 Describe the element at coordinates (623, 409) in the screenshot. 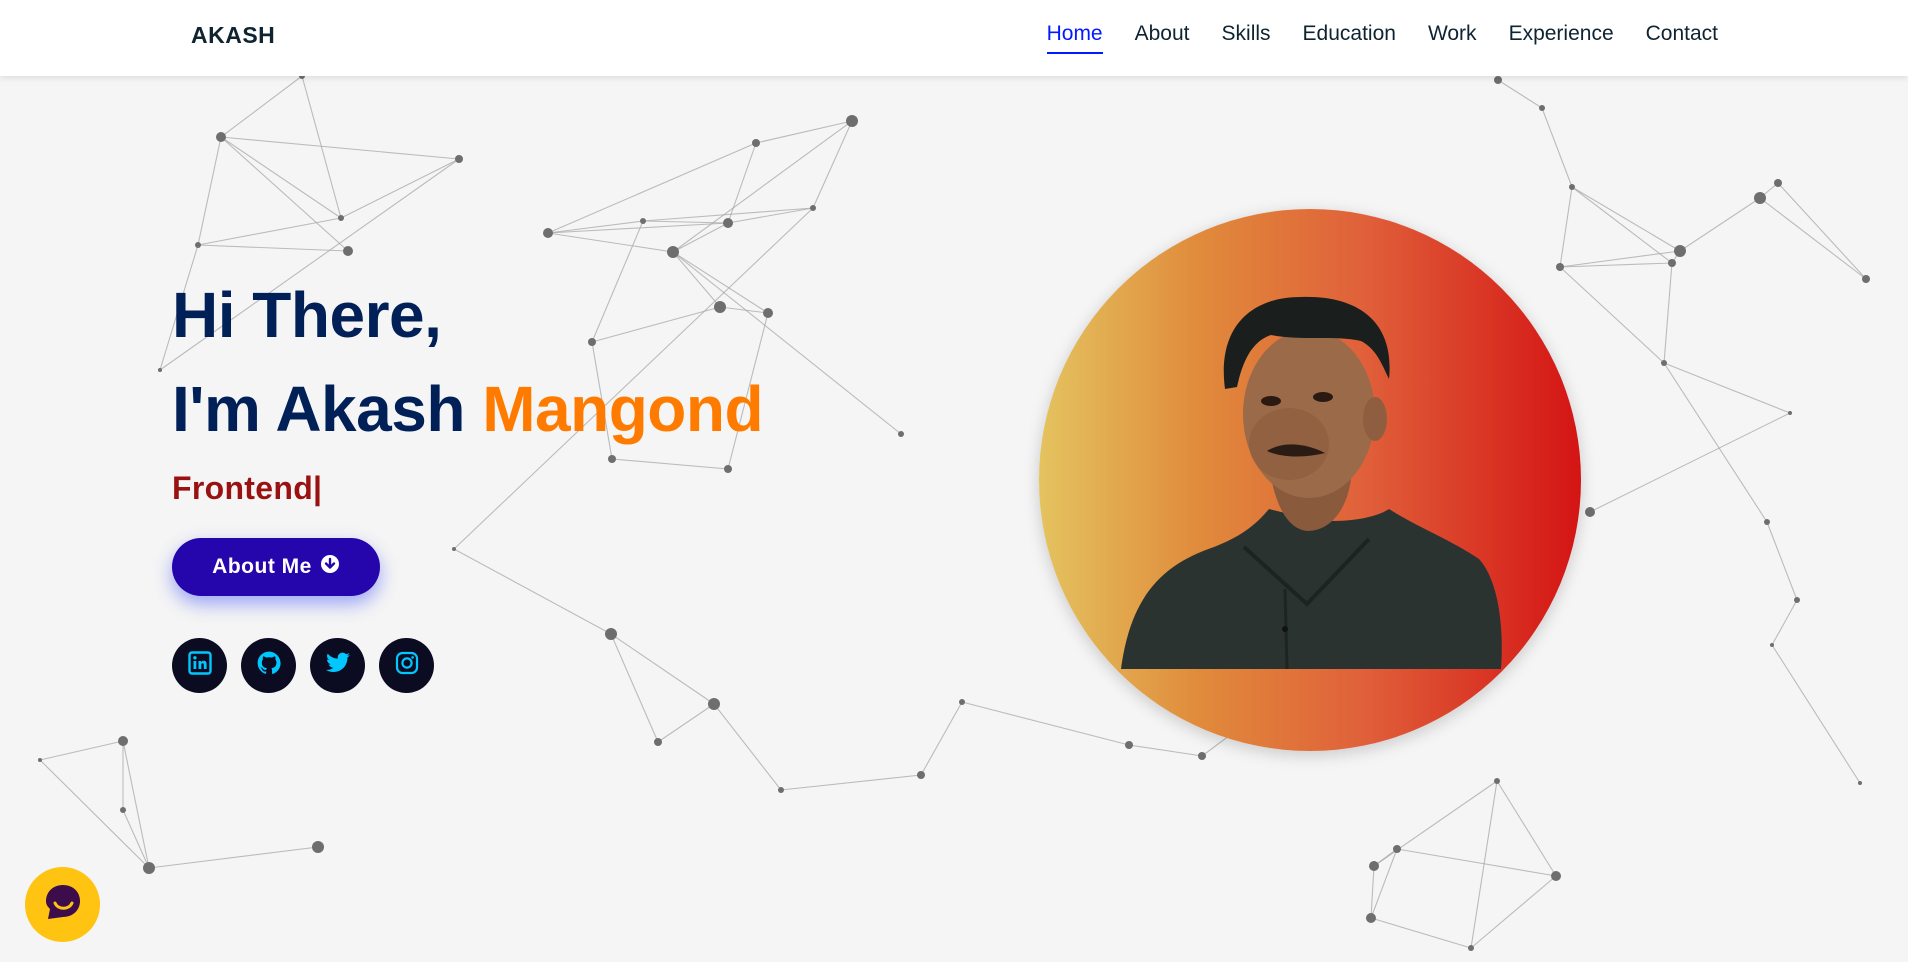

I see `hero-name-accent: Mangond` at that location.